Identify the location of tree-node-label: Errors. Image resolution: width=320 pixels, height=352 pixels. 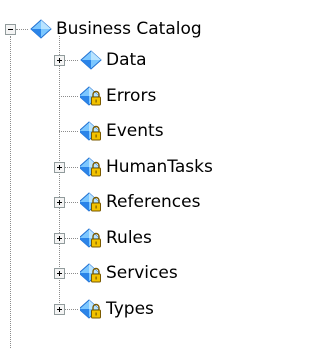
(131, 95).